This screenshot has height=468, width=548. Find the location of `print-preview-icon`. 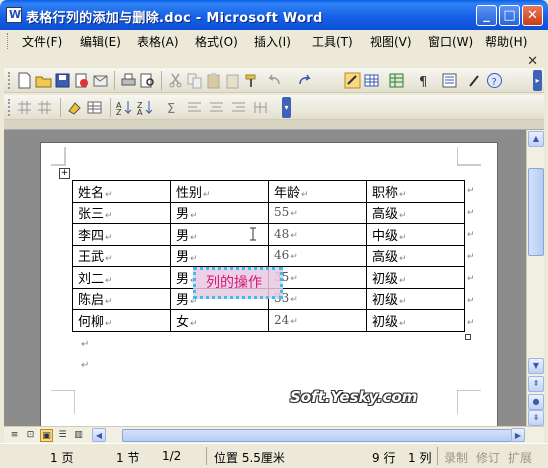

print-preview-icon is located at coordinates (147, 80).